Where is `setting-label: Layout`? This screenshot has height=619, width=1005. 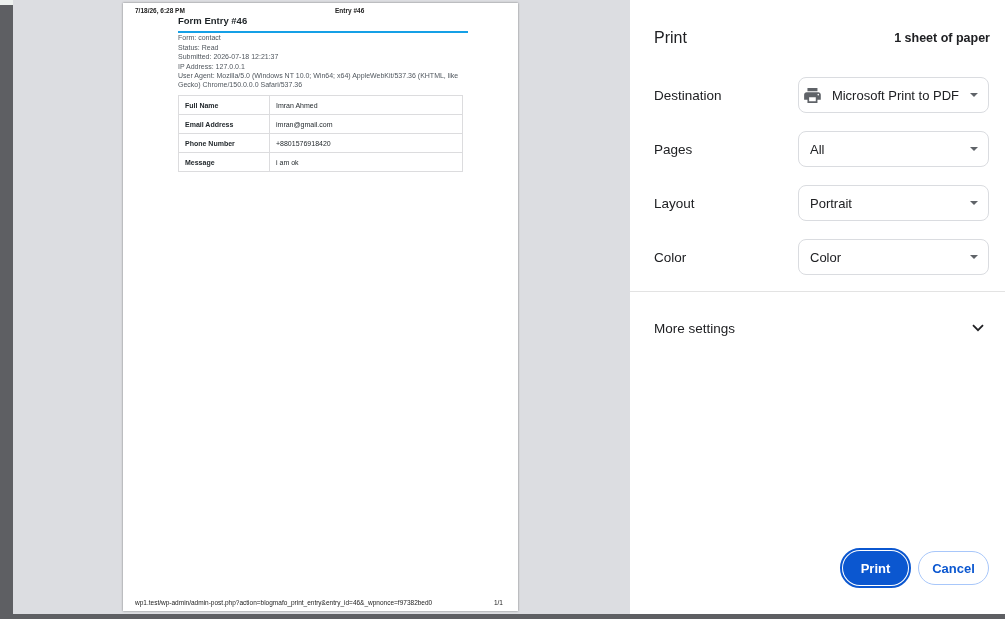 setting-label: Layout is located at coordinates (675, 203).